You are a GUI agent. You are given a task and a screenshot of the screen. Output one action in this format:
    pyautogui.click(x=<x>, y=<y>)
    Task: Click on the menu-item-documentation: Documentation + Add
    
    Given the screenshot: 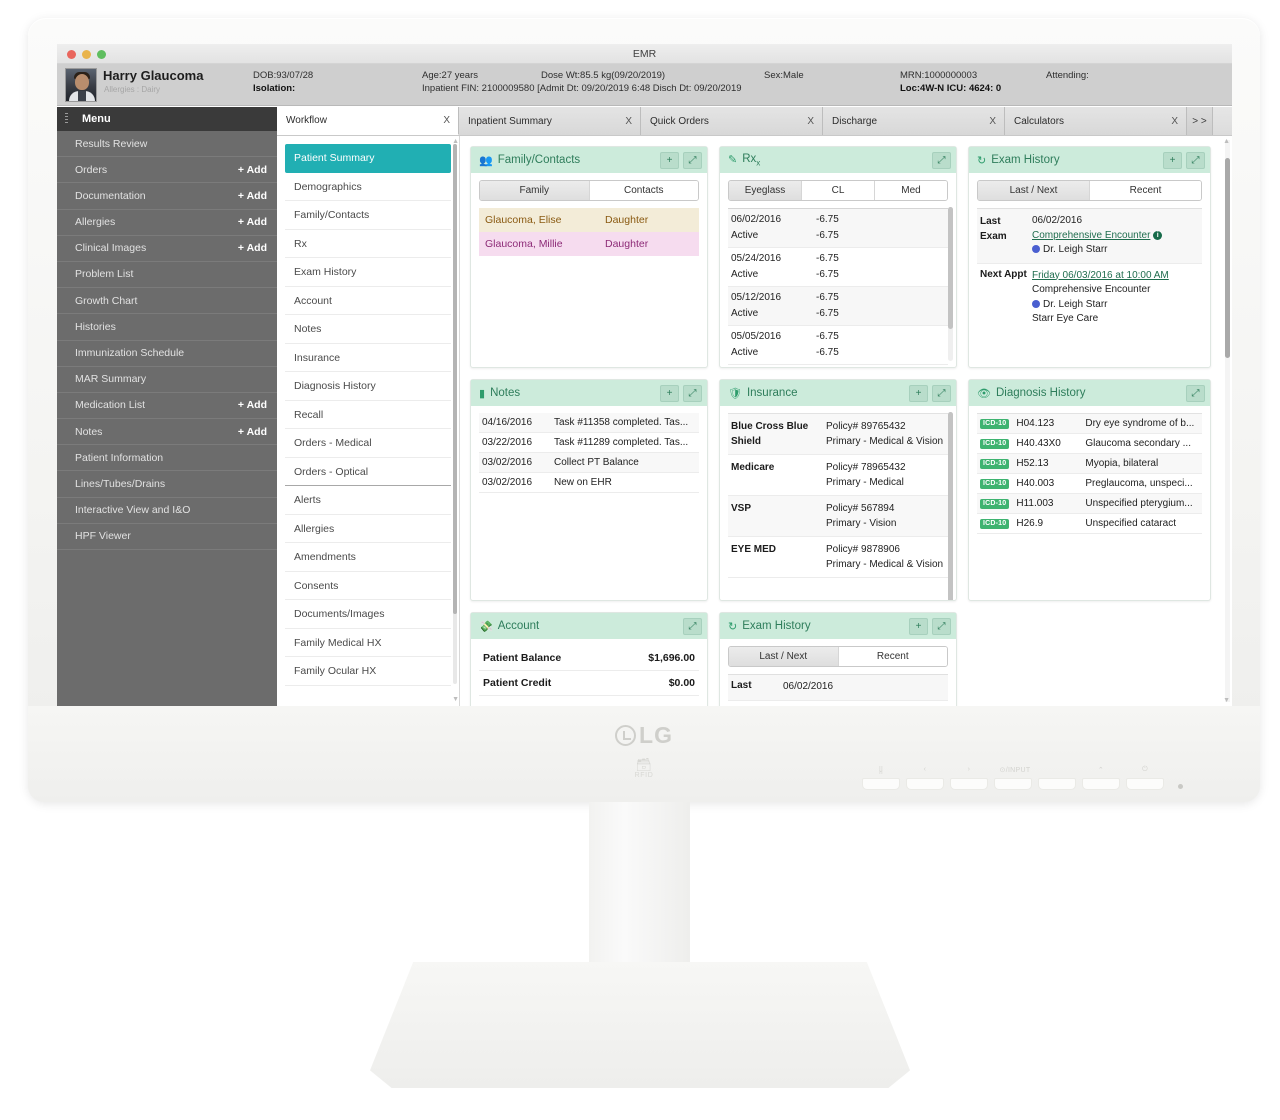 What is the action you would take?
    pyautogui.click(x=167, y=196)
    